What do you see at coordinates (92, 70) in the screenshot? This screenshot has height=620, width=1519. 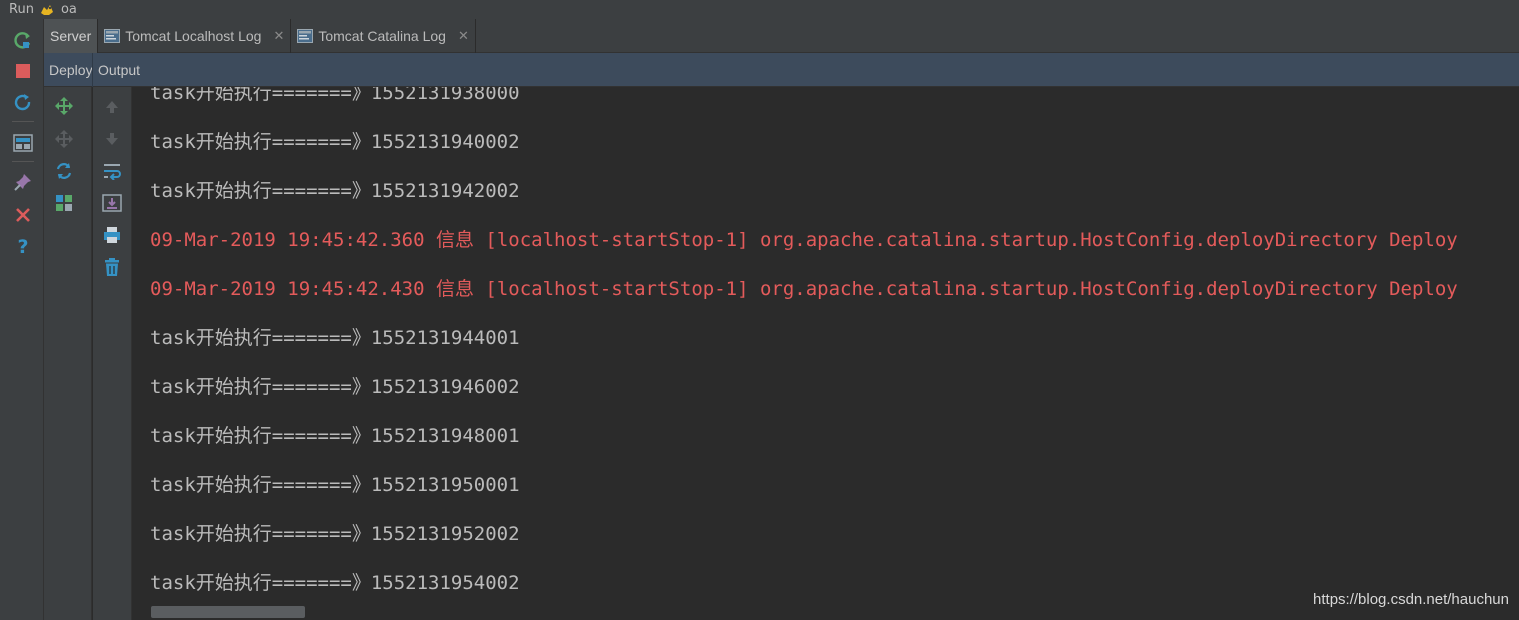 I see `header-divider` at bounding box center [92, 70].